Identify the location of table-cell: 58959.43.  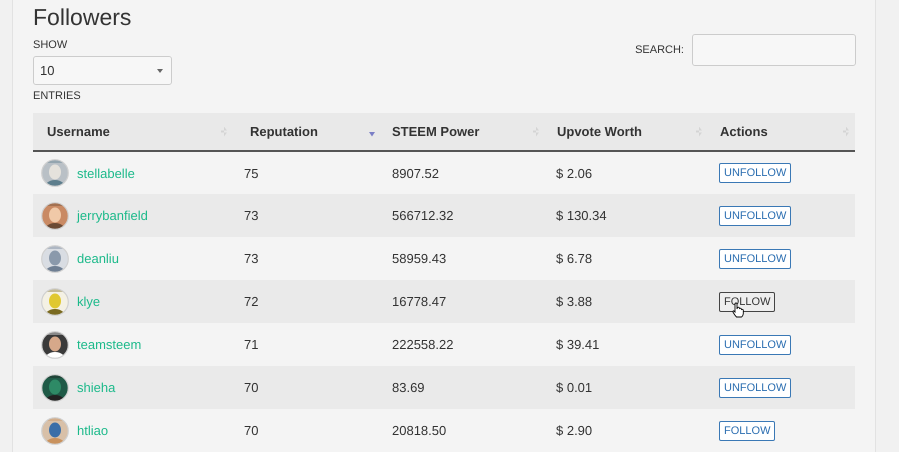
(463, 258).